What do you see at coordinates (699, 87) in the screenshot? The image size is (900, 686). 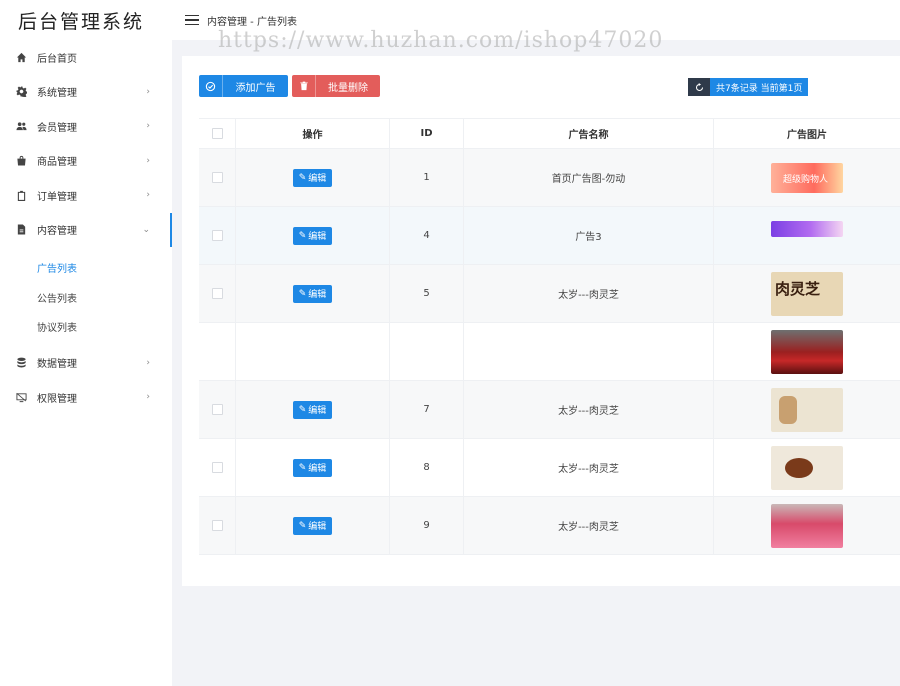 I see `refresh-icon` at bounding box center [699, 87].